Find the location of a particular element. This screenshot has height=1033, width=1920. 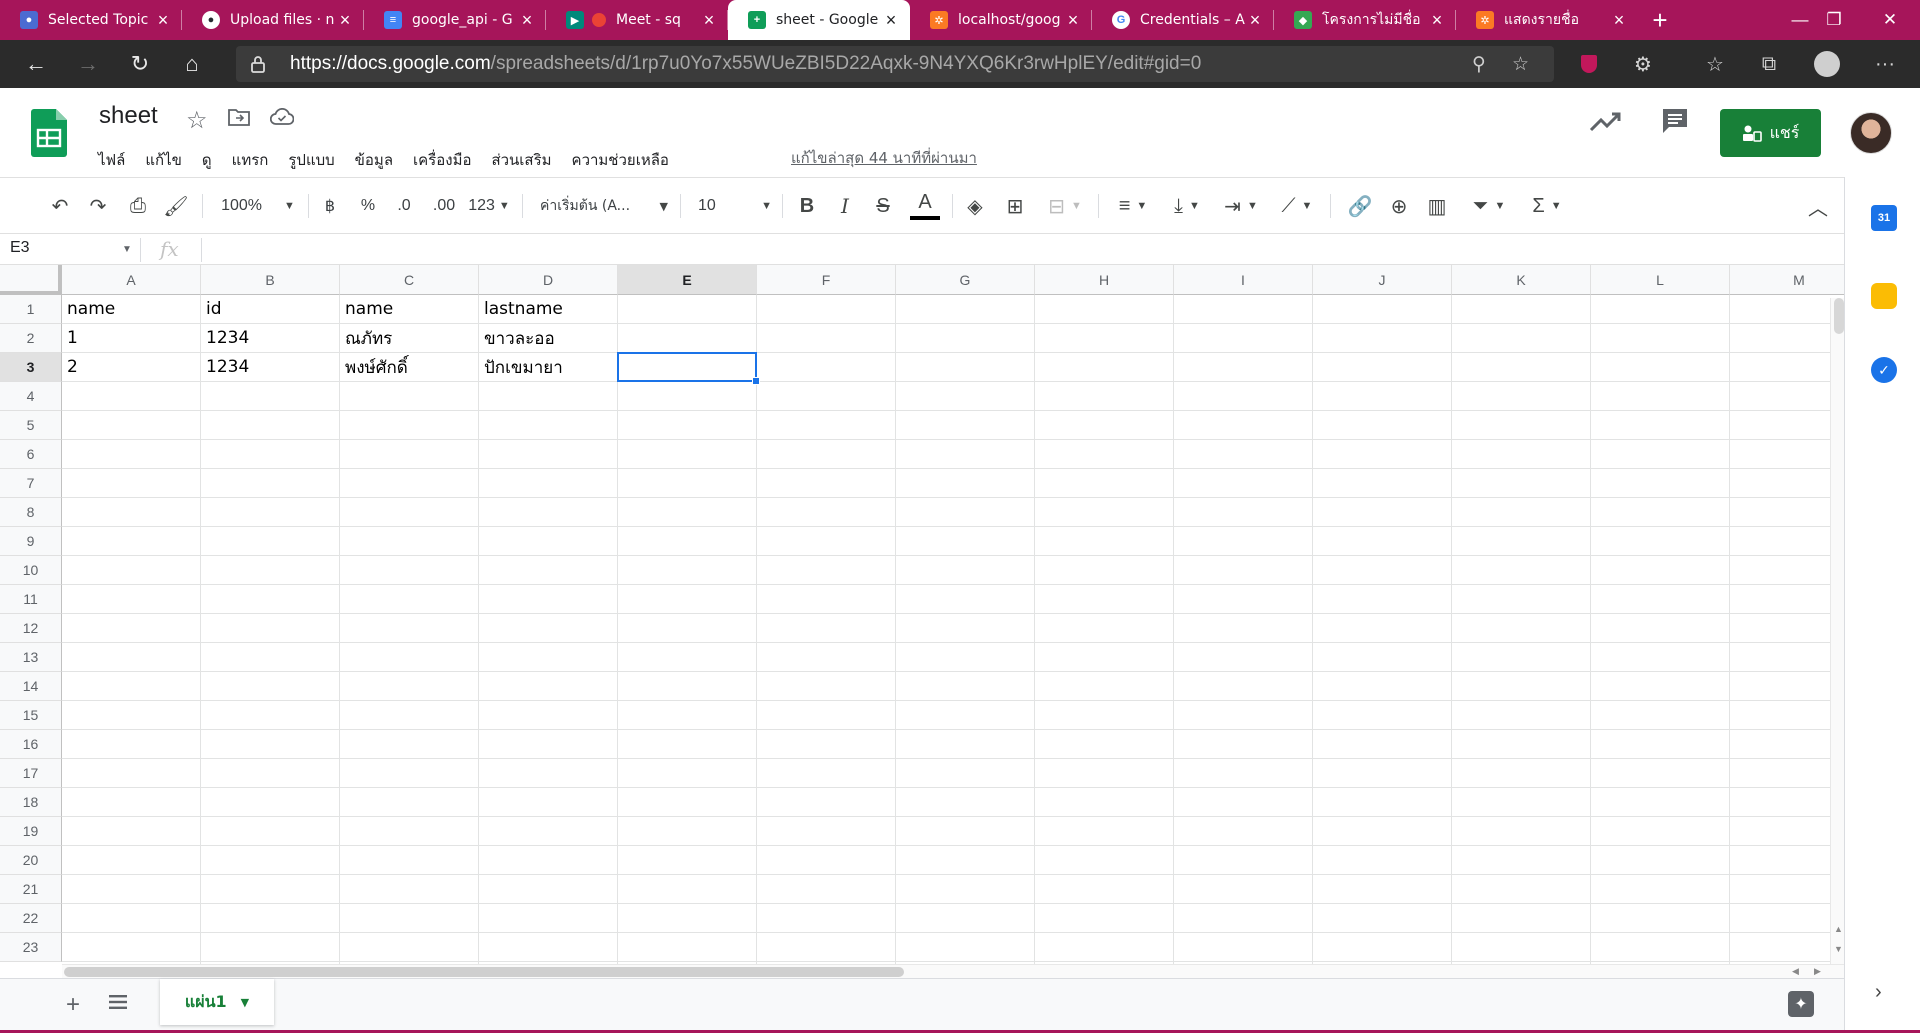

fill-color-icon: ◈ is located at coordinates (975, 206).